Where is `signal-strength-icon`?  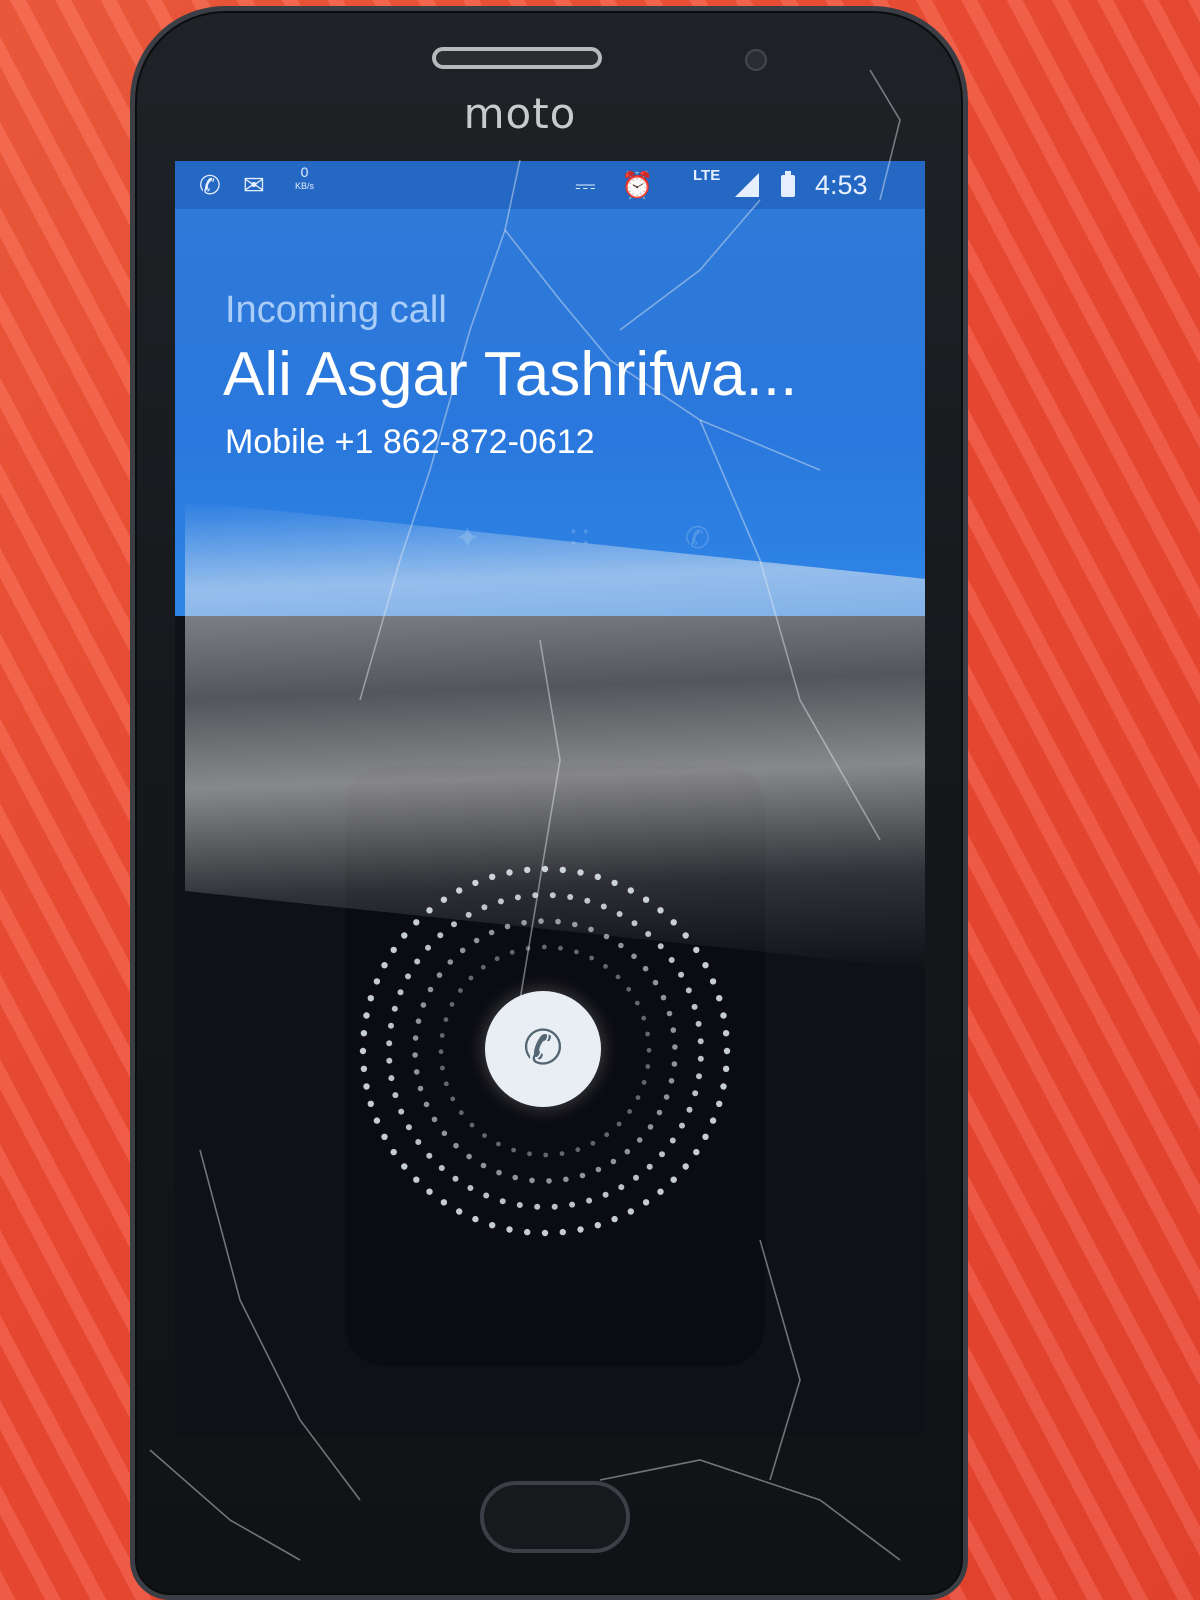
signal-strength-icon is located at coordinates (747, 185).